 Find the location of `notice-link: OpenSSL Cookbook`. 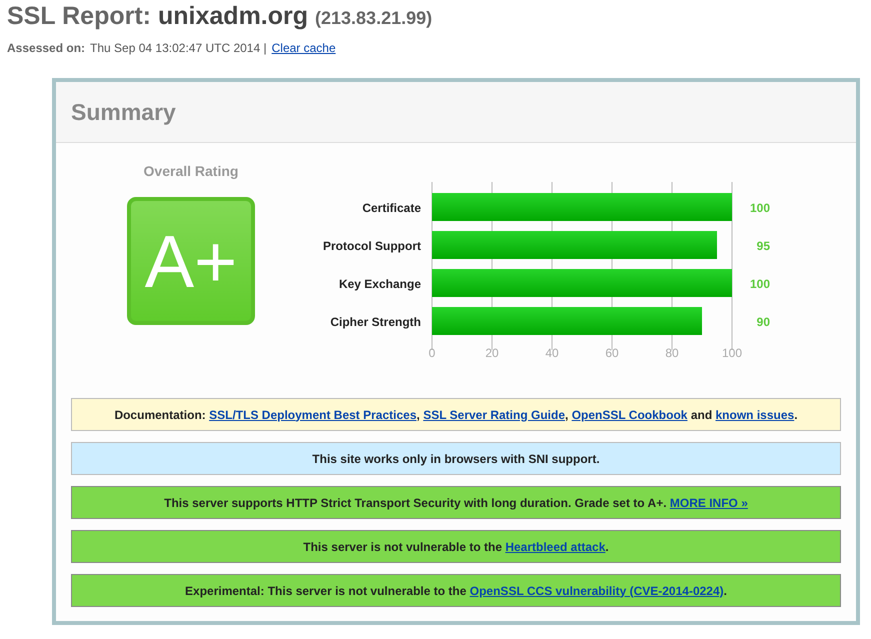

notice-link: OpenSSL Cookbook is located at coordinates (630, 415).